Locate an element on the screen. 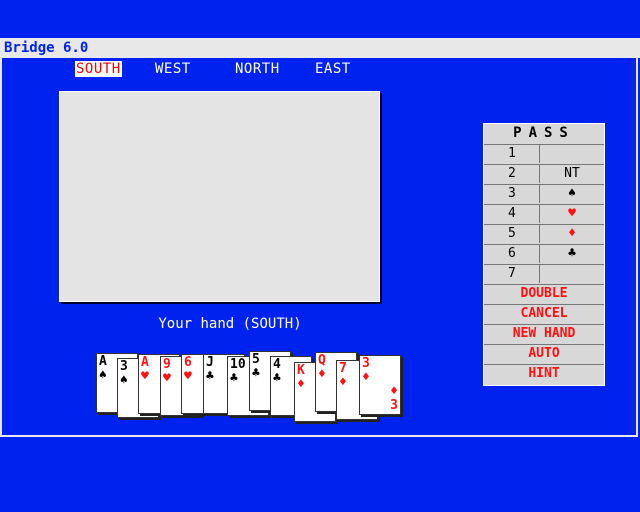 The image size is (640, 512). card-rank: 5 is located at coordinates (256, 359).